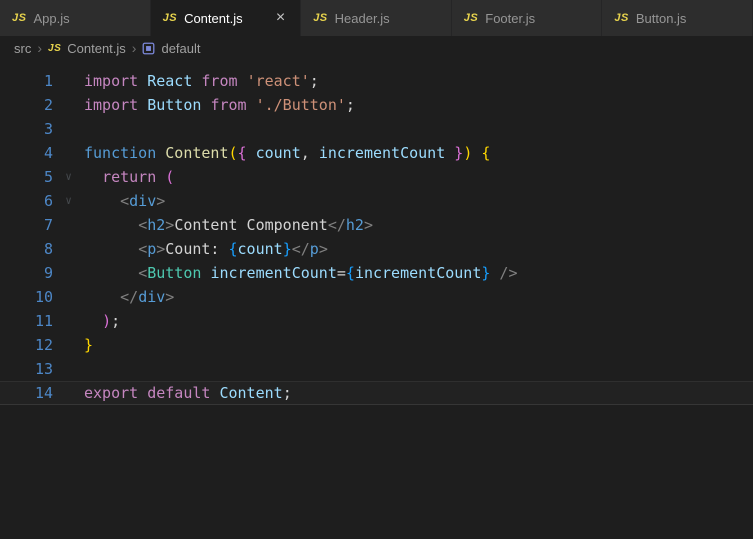 This screenshot has width=753, height=539. What do you see at coordinates (48, 129) in the screenshot?
I see `line-number: 3` at bounding box center [48, 129].